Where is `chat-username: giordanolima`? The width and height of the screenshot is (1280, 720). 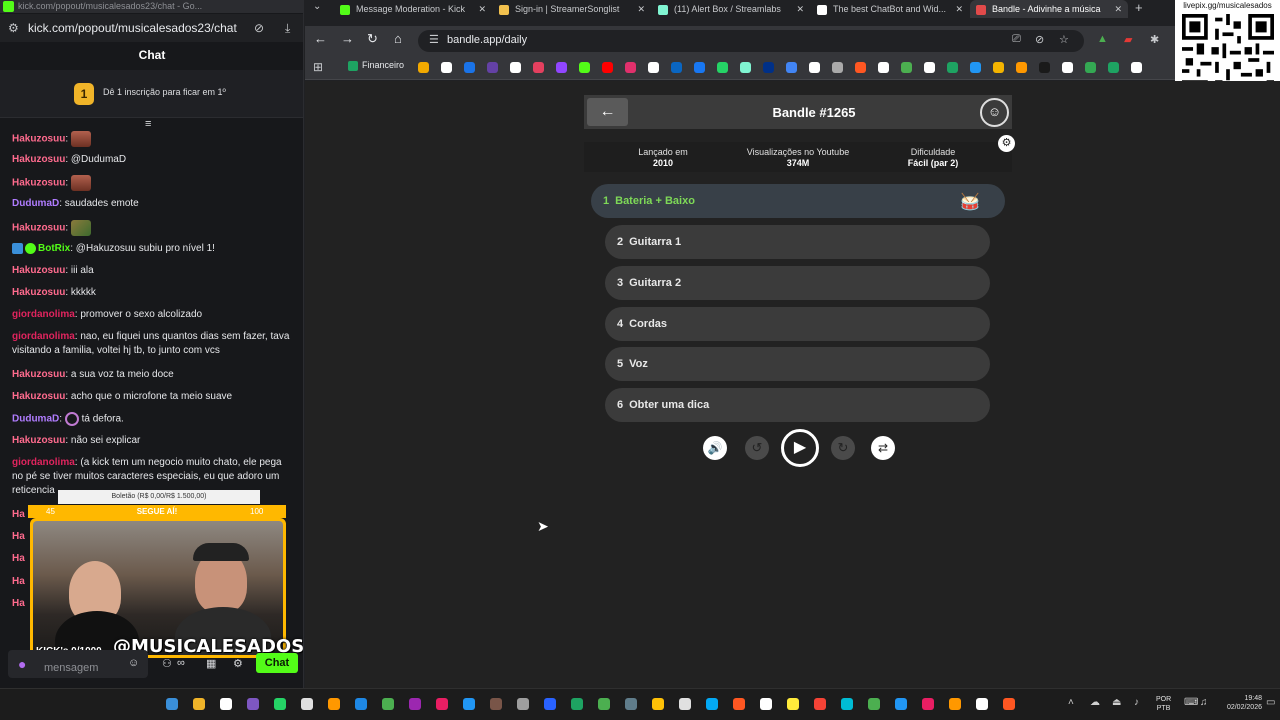 chat-username: giordanolima is located at coordinates (43, 336).